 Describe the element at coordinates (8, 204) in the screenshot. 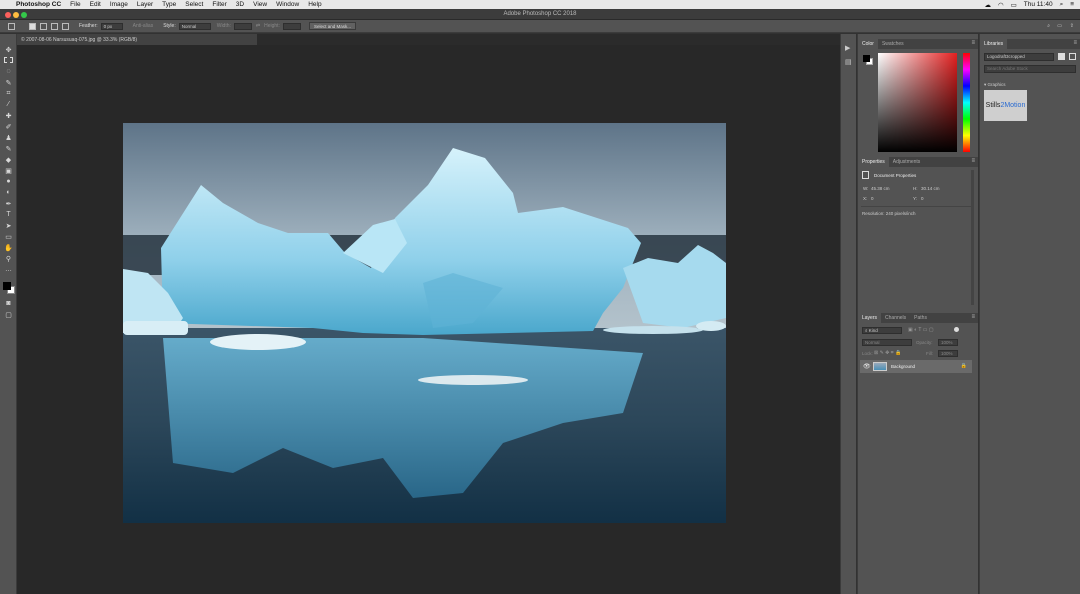

I see `pen-tool-icon: ✒` at that location.